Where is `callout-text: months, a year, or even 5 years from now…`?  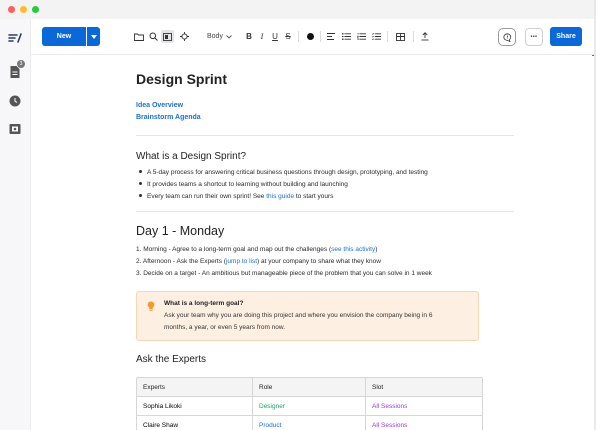
callout-text: months, a year, or even 5 years from now… is located at coordinates (225, 327).